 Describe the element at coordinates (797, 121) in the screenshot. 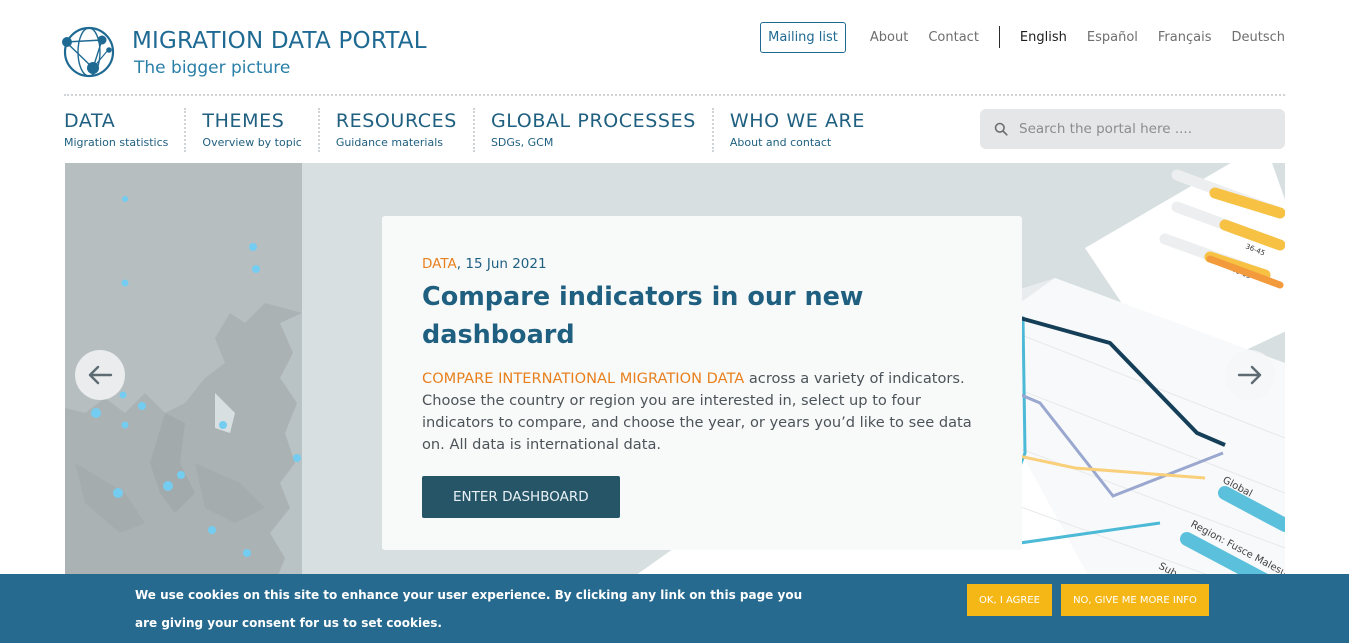

I see `nav-who-we-are-title: WHO WE ARE` at that location.